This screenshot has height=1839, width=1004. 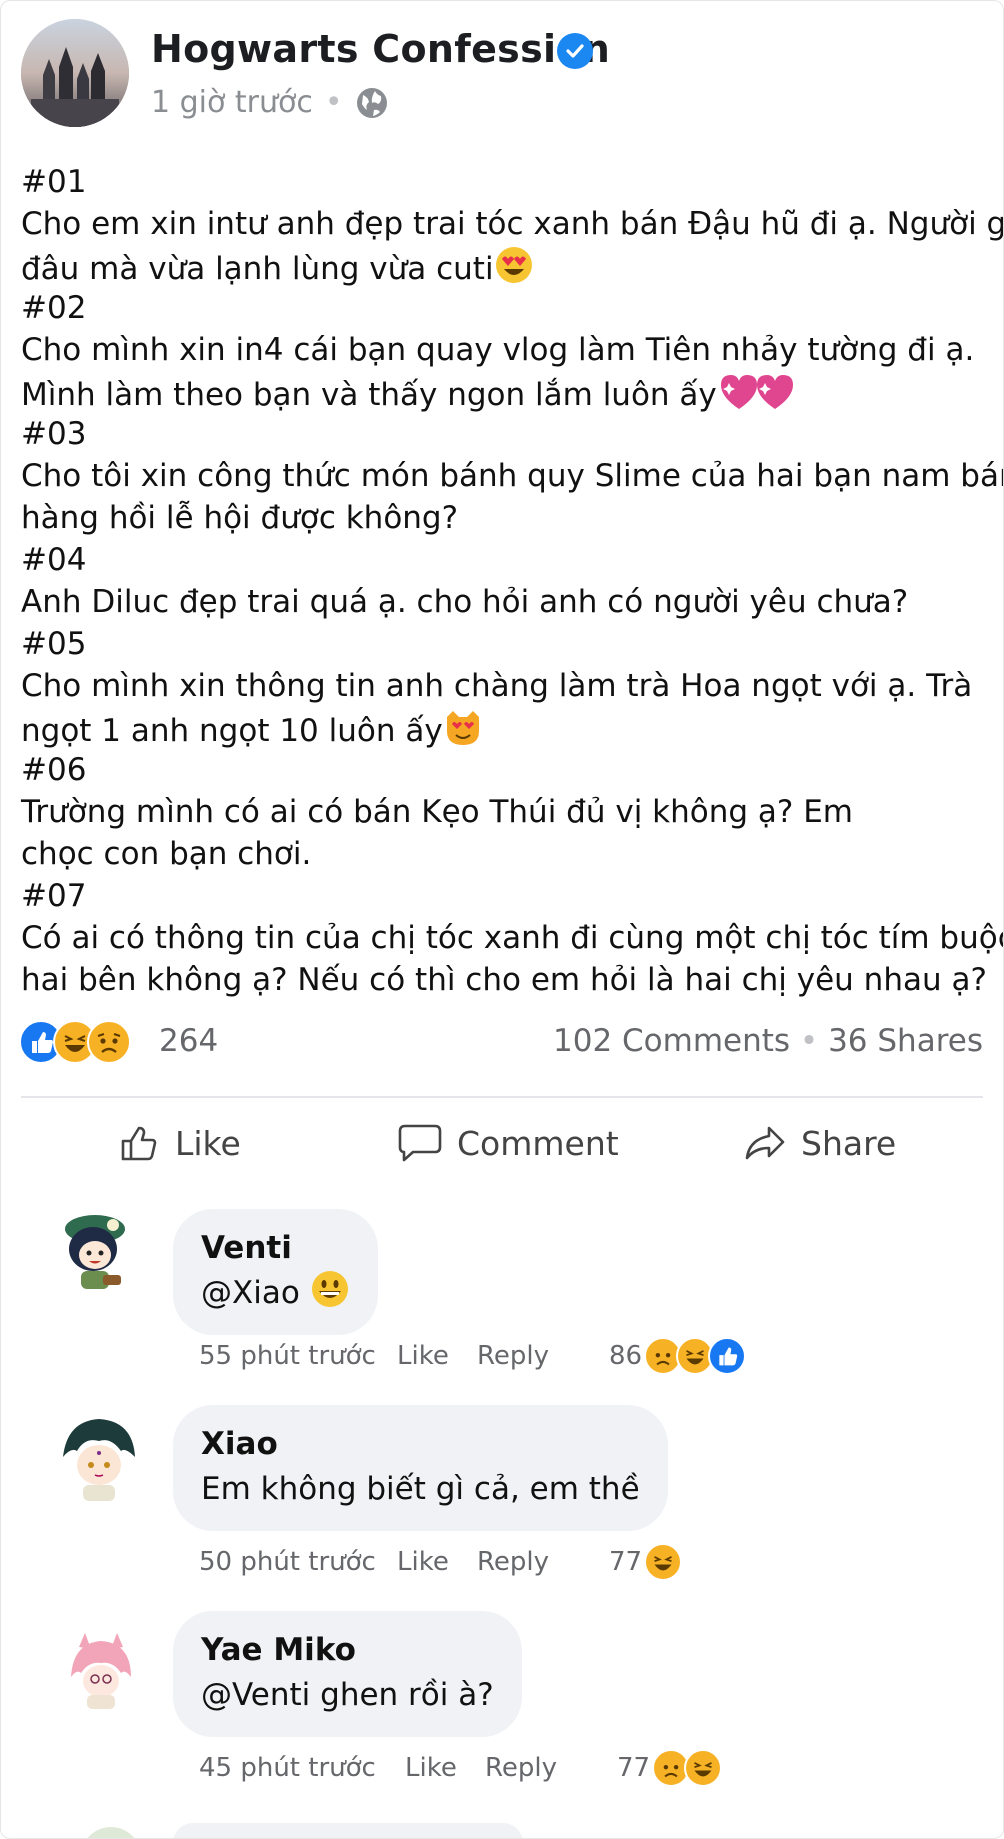 I want to click on post-line-text: chọc con bạn chơi., so click(x=166, y=854).